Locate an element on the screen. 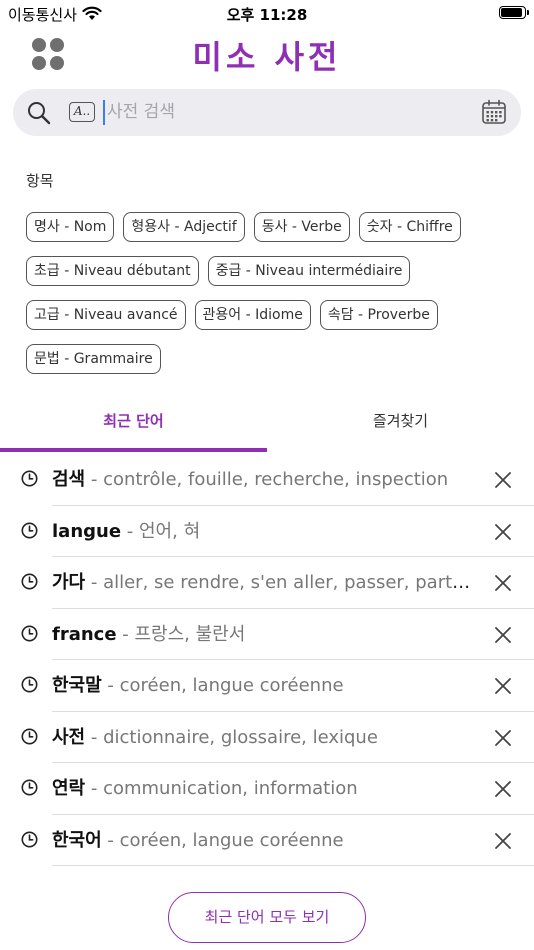 This screenshot has height=950, width=534. word-term: langue is located at coordinates (87, 531).